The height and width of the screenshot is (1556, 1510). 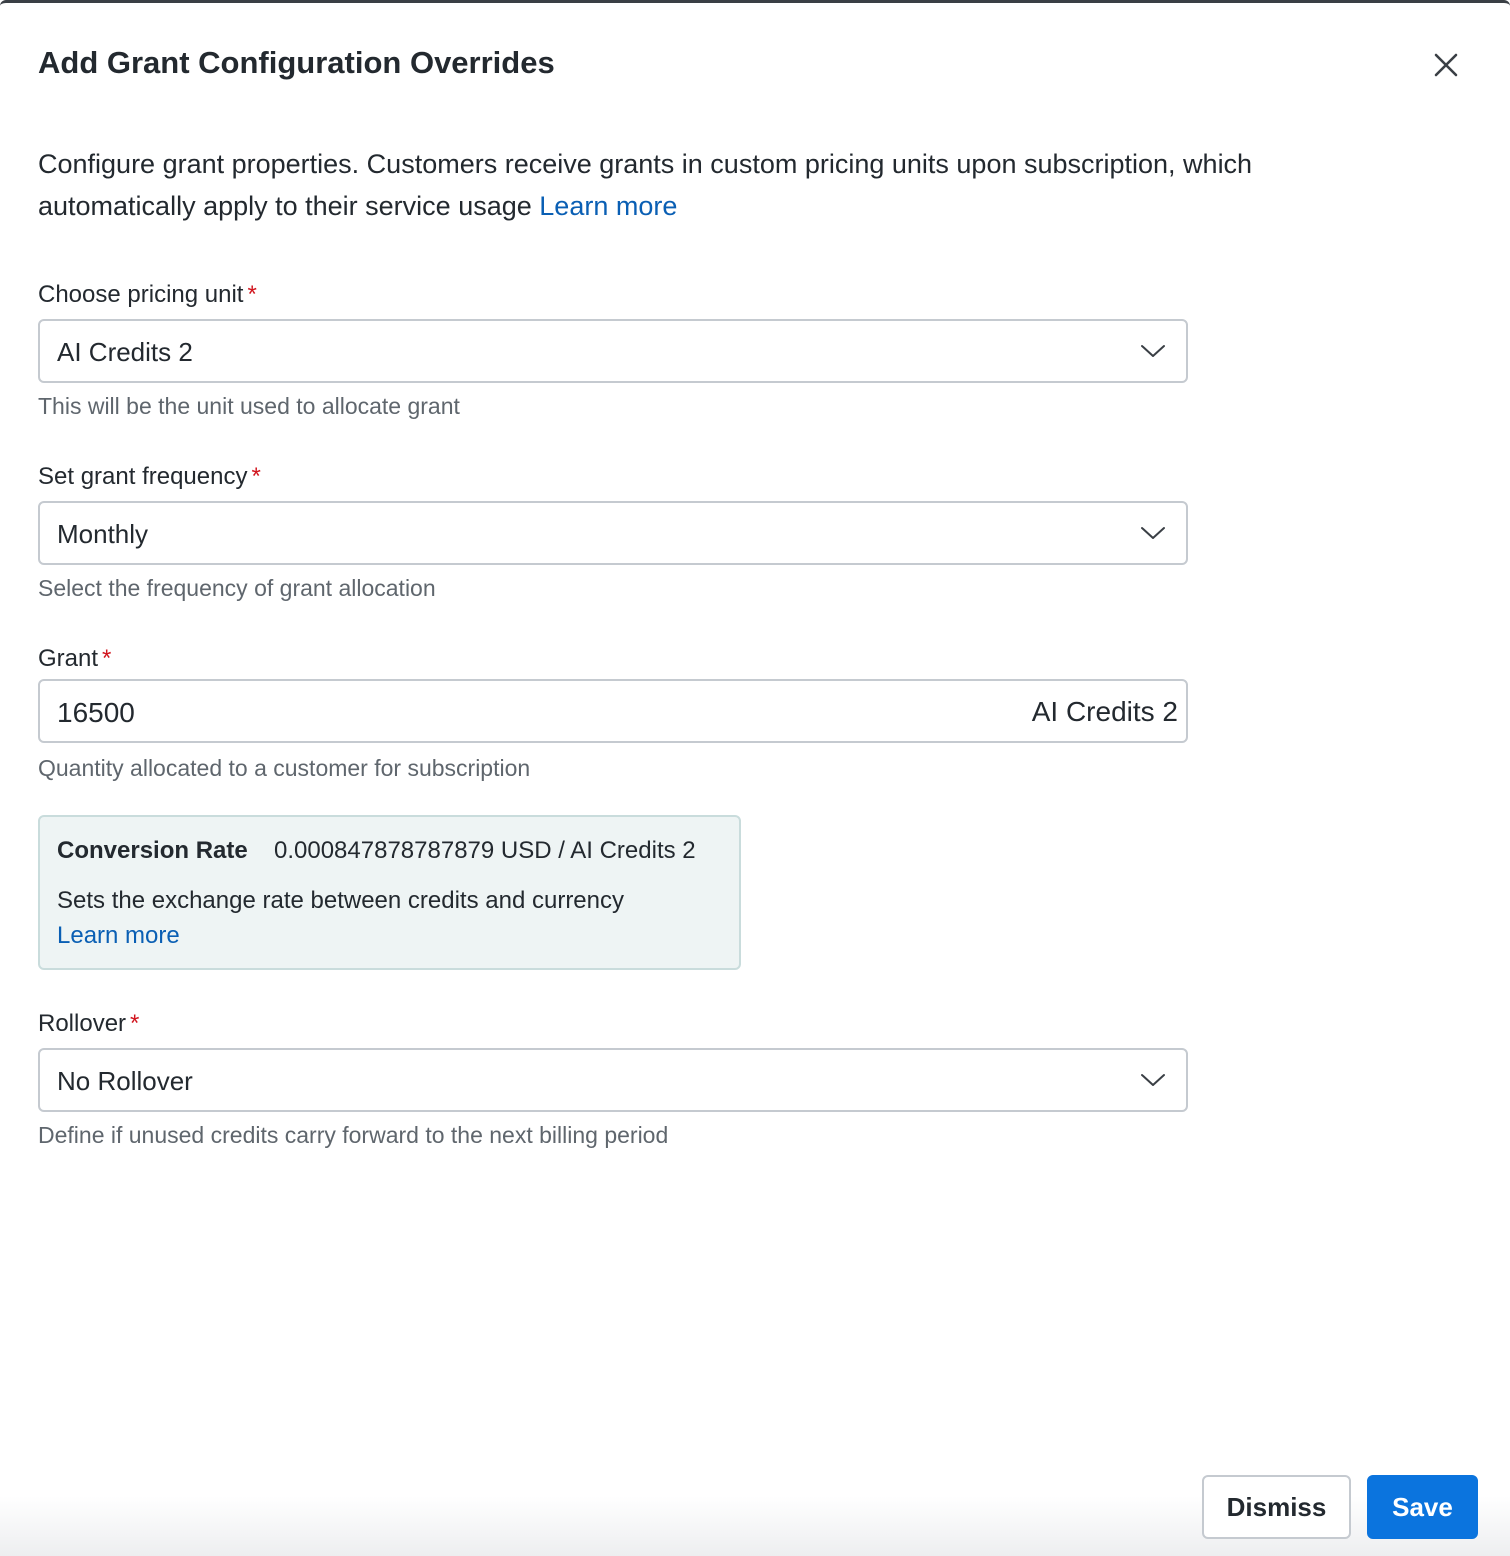 What do you see at coordinates (1104, 711) in the screenshot?
I see `grant-unit-suffix: AI Credits 2` at bounding box center [1104, 711].